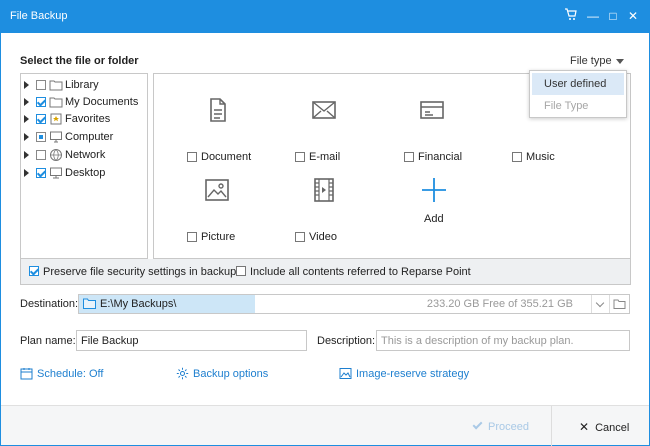 The image size is (650, 446). Describe the element at coordinates (571, 16) in the screenshot. I see `cart-icon` at that location.